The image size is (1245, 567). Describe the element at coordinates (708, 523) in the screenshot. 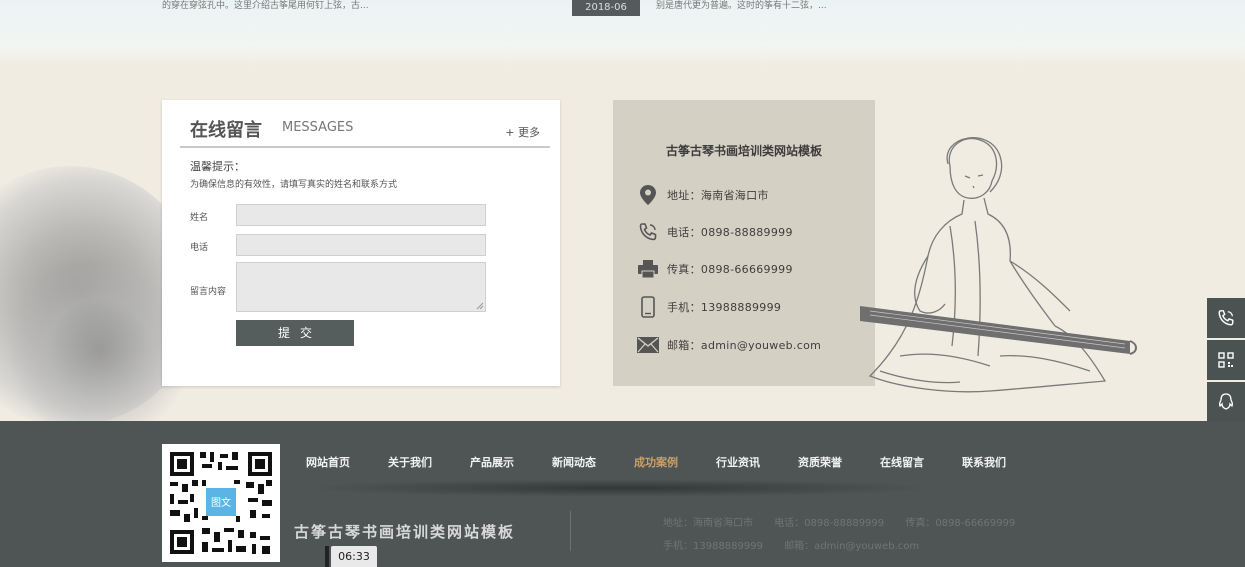

I see `footer-address: 地址：海南省海口市` at that location.